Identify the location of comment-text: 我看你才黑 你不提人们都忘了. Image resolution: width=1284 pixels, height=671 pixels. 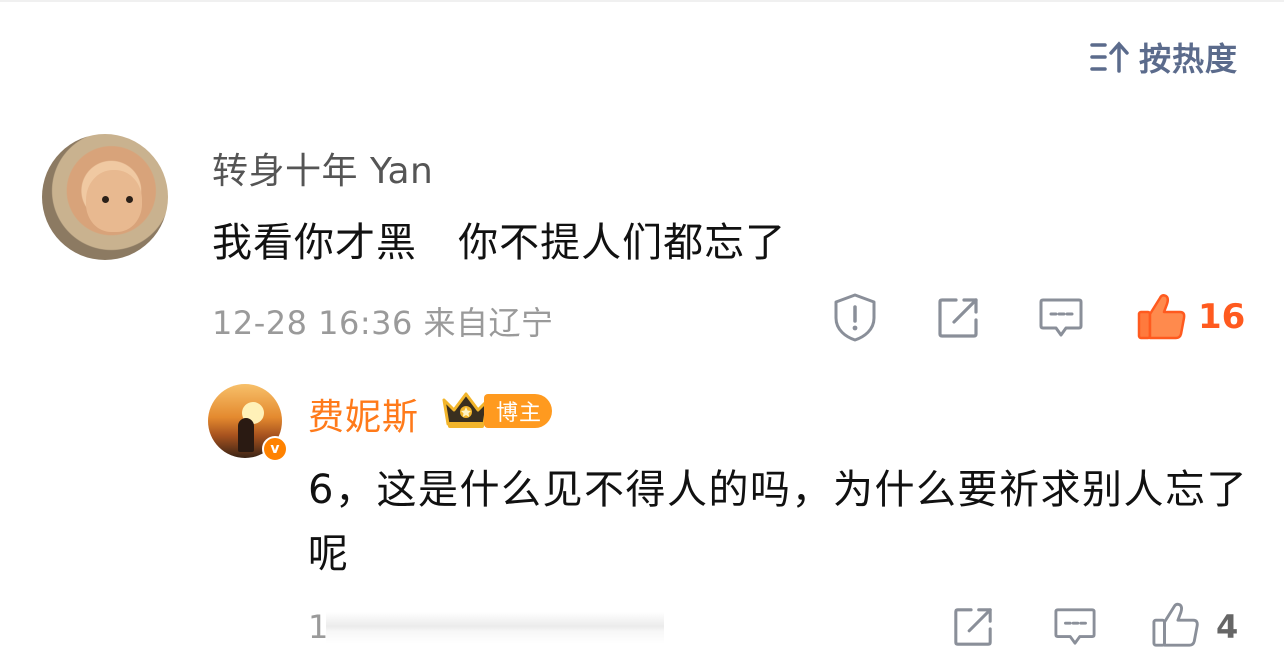
(499, 243).